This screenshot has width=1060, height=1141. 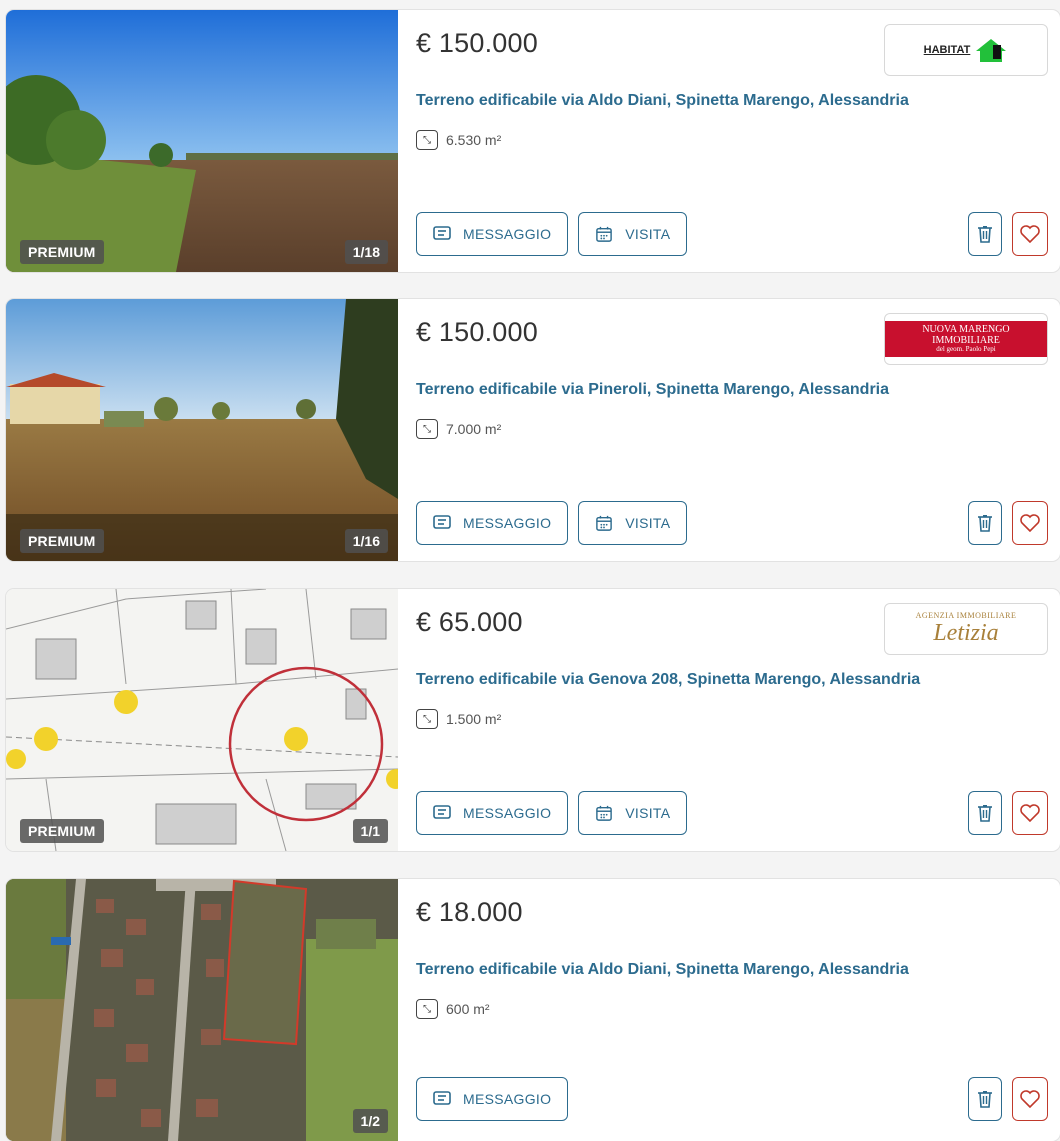 I want to click on listing-surface: ⤡ 6.530 m², so click(x=458, y=140).